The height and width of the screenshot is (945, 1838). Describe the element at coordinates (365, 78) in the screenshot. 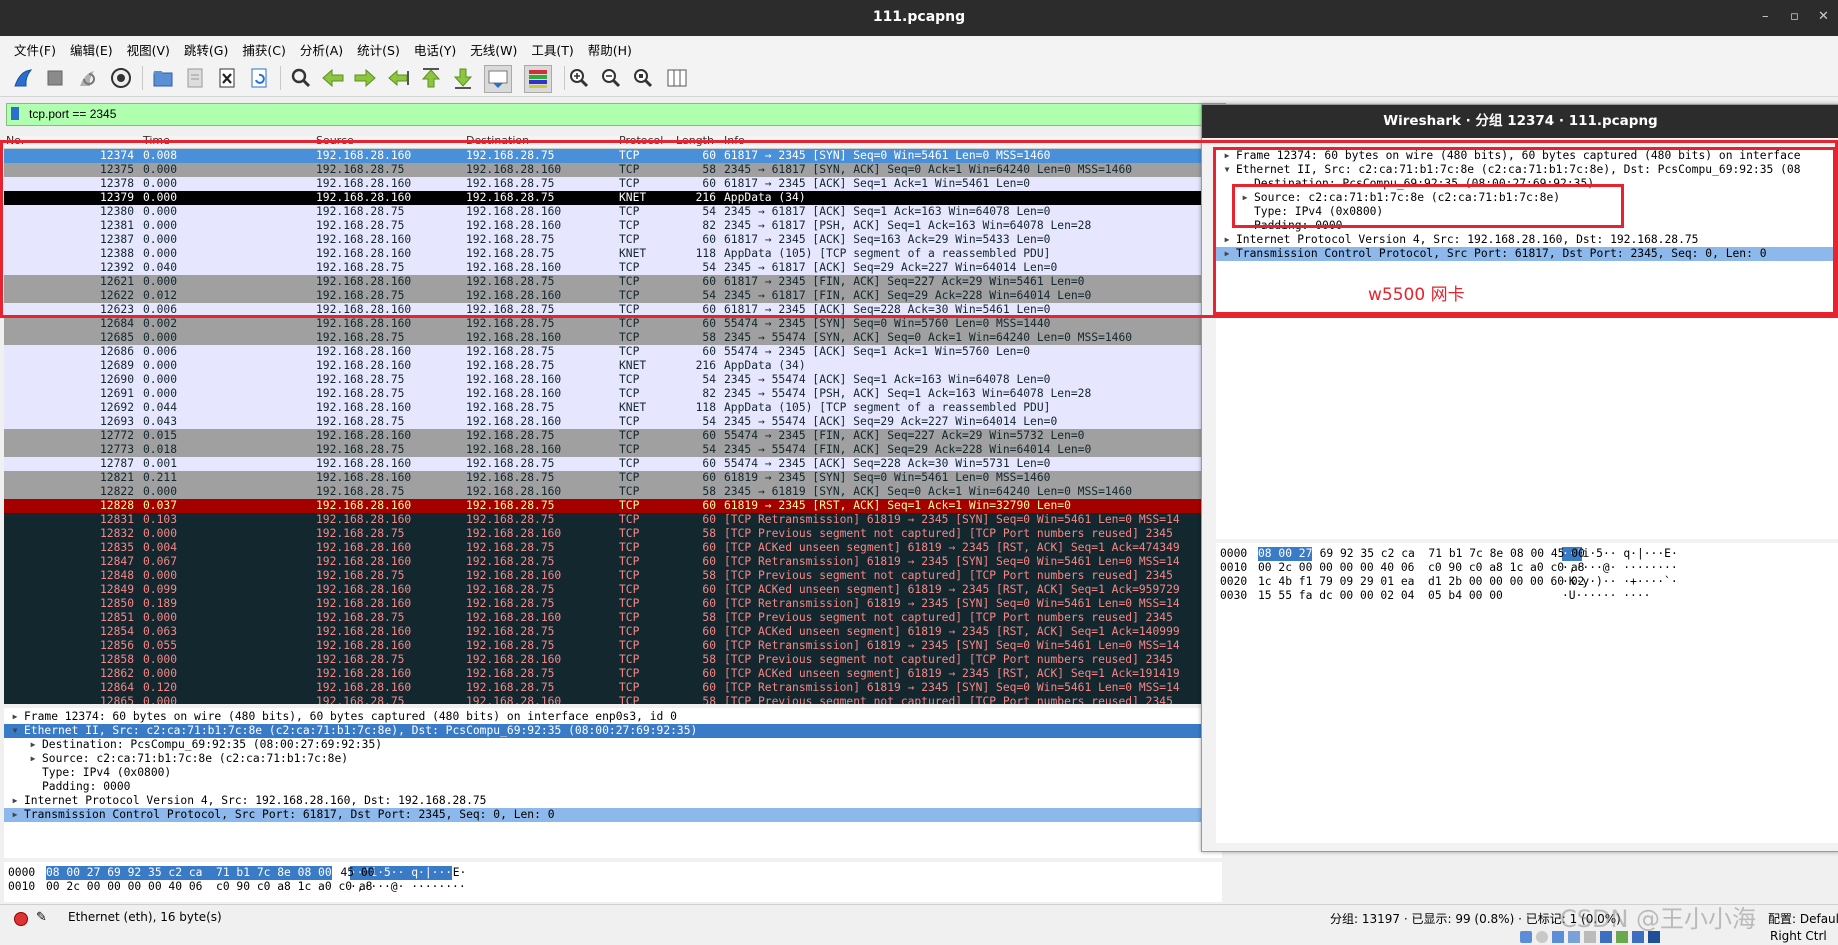

I see `go-forward-icon` at that location.